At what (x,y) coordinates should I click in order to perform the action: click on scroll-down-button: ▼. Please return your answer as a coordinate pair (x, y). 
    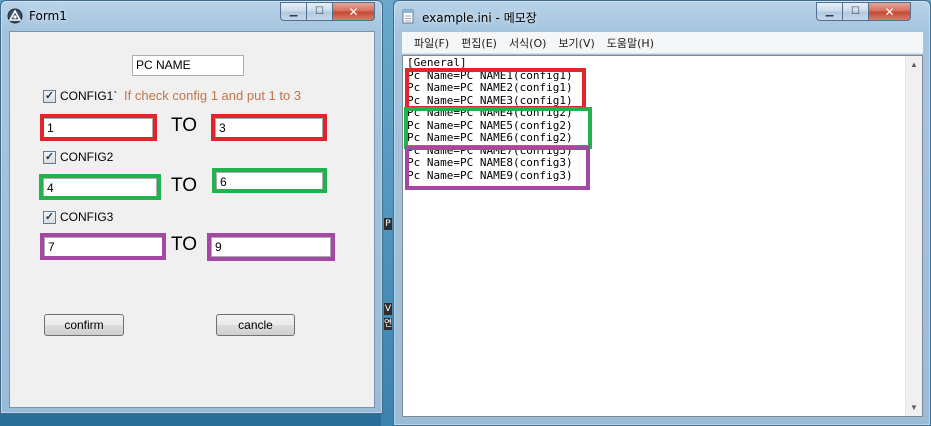
    Looking at the image, I should click on (914, 407).